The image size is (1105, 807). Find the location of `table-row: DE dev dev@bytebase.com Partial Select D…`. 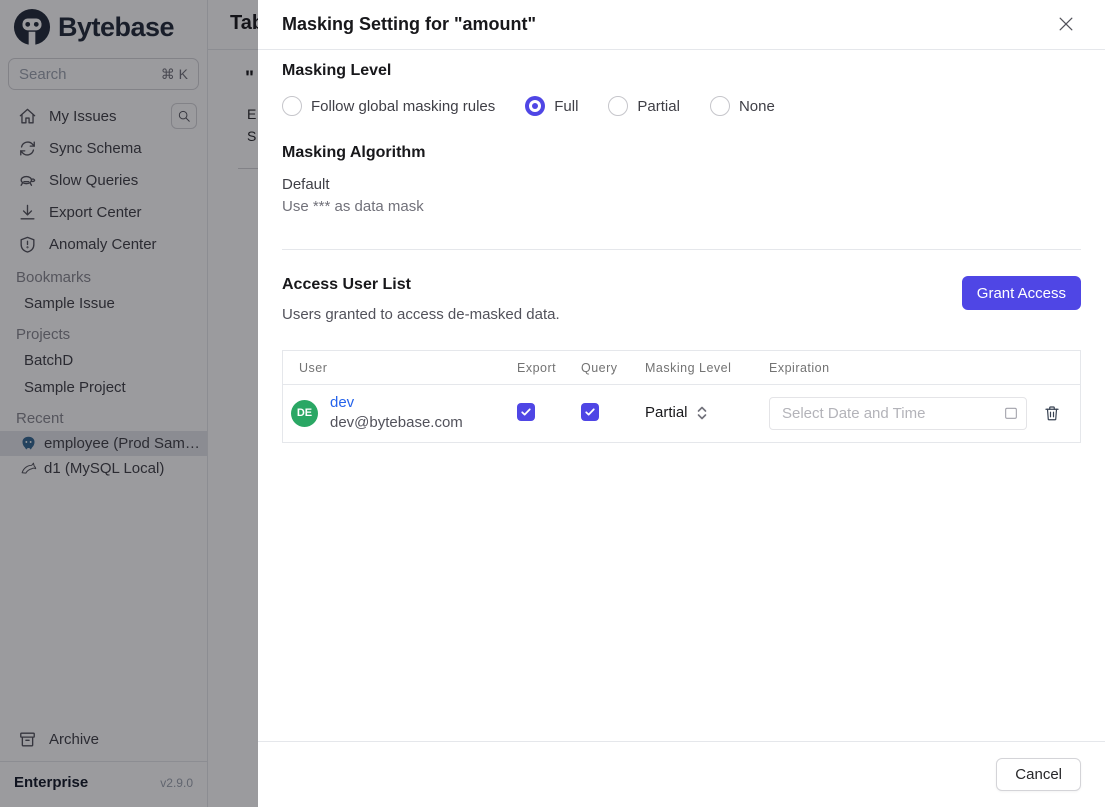

table-row: DE dev dev@bytebase.com Partial Select D… is located at coordinates (681, 413).